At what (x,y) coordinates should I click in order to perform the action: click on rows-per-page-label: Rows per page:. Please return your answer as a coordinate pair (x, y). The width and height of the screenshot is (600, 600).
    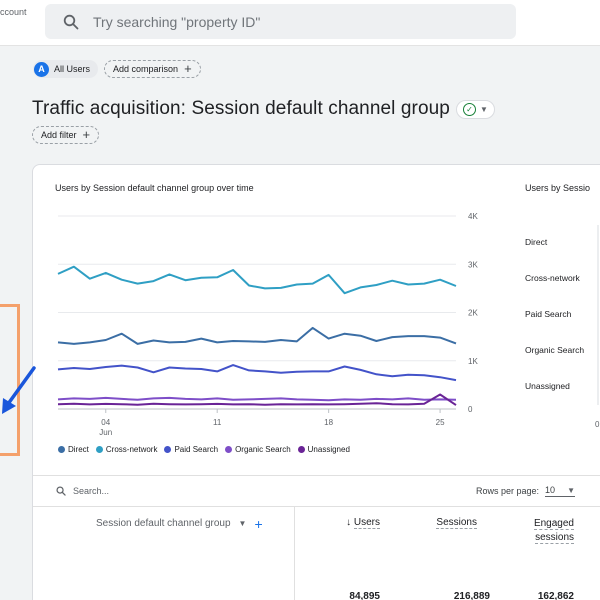
    Looking at the image, I should click on (508, 491).